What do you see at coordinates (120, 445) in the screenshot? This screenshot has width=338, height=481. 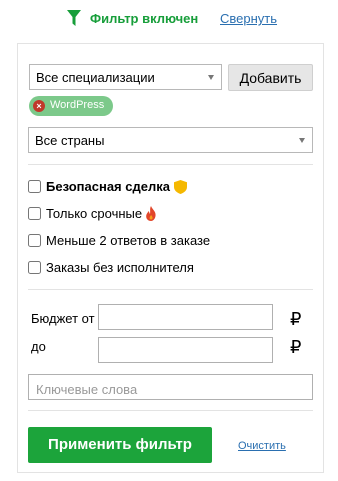 I see `apply-filter-button: Применить фильтр` at bounding box center [120, 445].